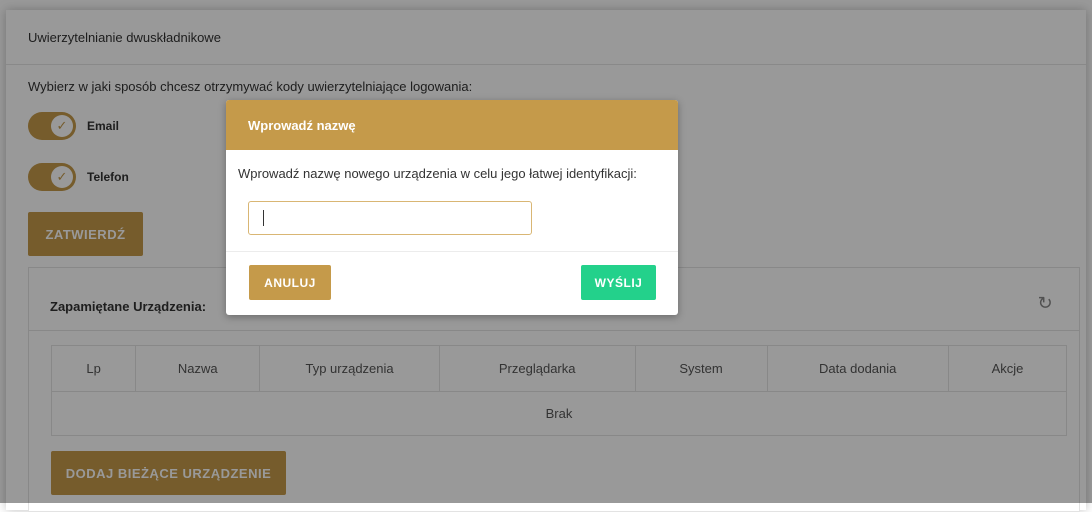 The width and height of the screenshot is (1092, 512). I want to click on modal-header: Wprowadź nazwę, so click(452, 125).